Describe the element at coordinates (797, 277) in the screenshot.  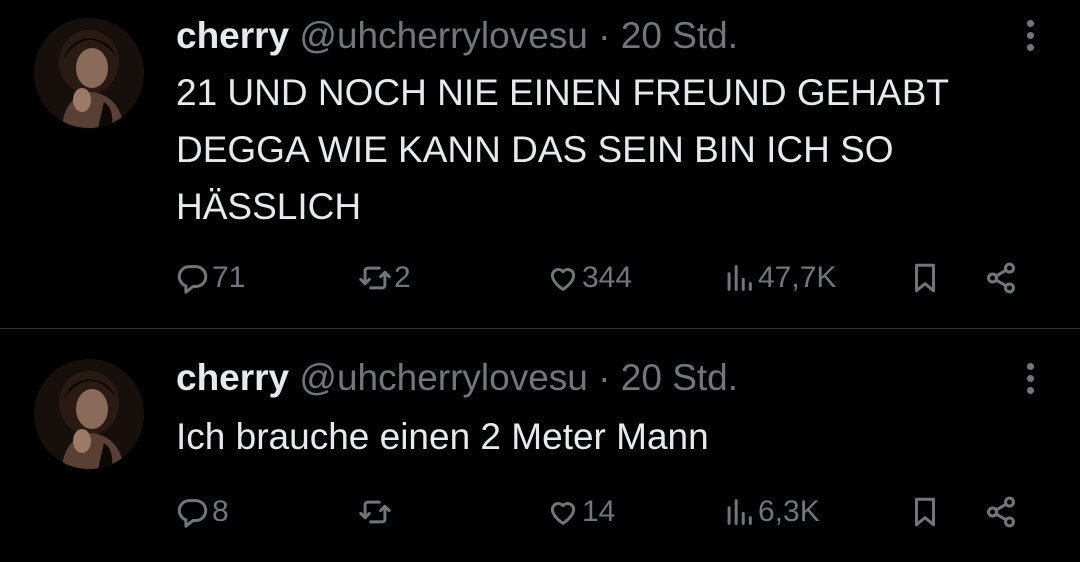
I see `views-count: 47,7K` at that location.